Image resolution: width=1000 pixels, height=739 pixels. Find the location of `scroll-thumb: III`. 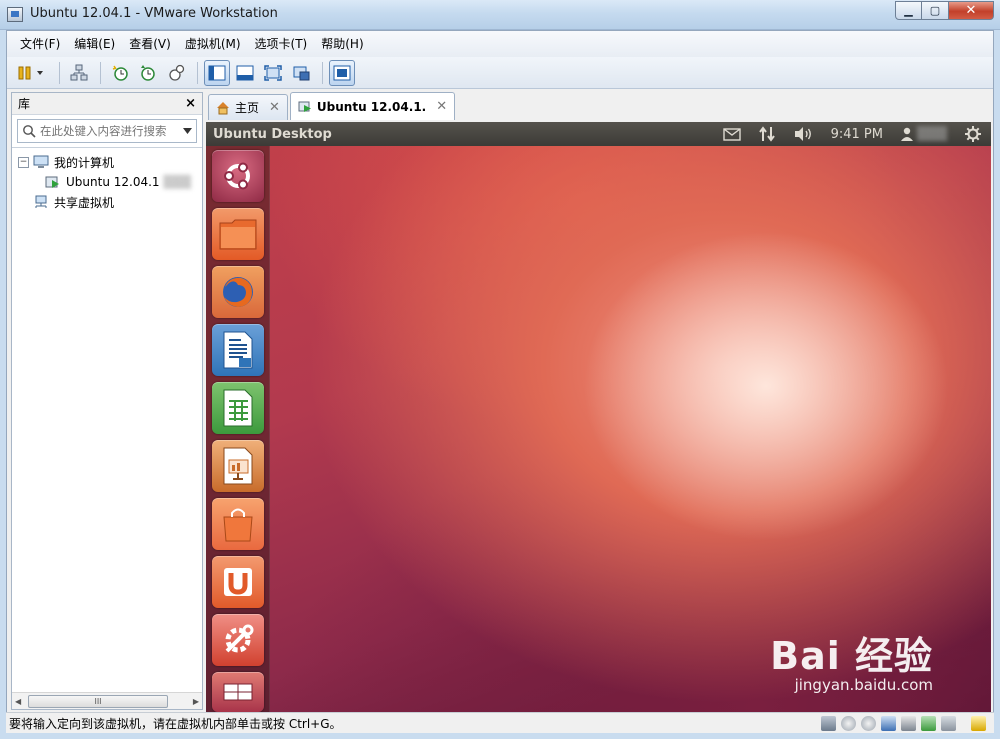

scroll-thumb: III is located at coordinates (98, 701).